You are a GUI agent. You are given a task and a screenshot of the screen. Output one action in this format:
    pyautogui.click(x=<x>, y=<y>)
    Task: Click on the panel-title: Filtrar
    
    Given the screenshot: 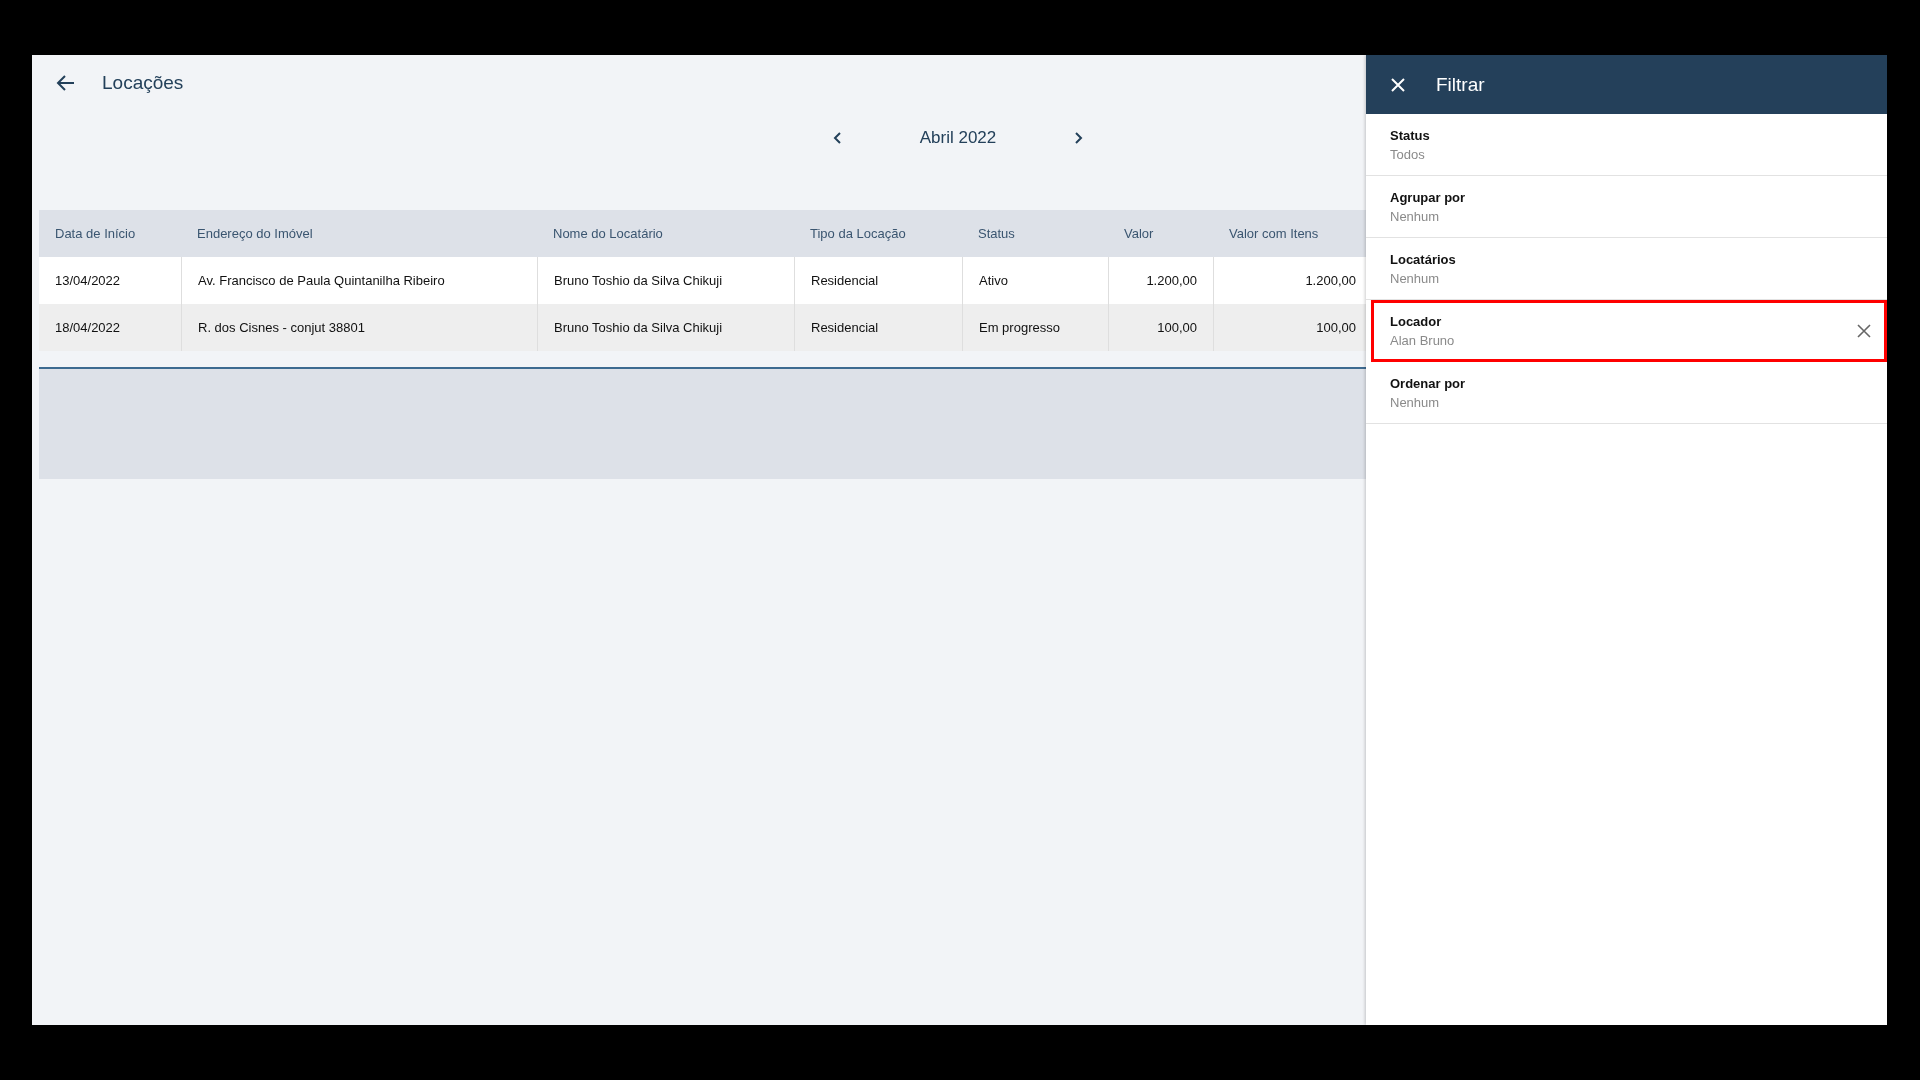 What is the action you would take?
    pyautogui.click(x=1460, y=84)
    